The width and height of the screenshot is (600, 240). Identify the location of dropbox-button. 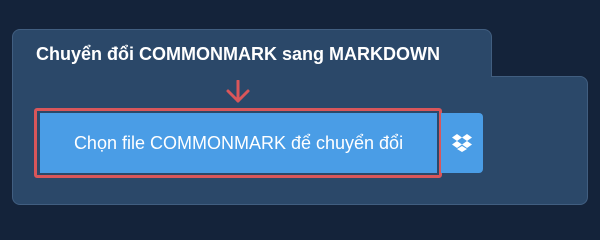
(462, 143).